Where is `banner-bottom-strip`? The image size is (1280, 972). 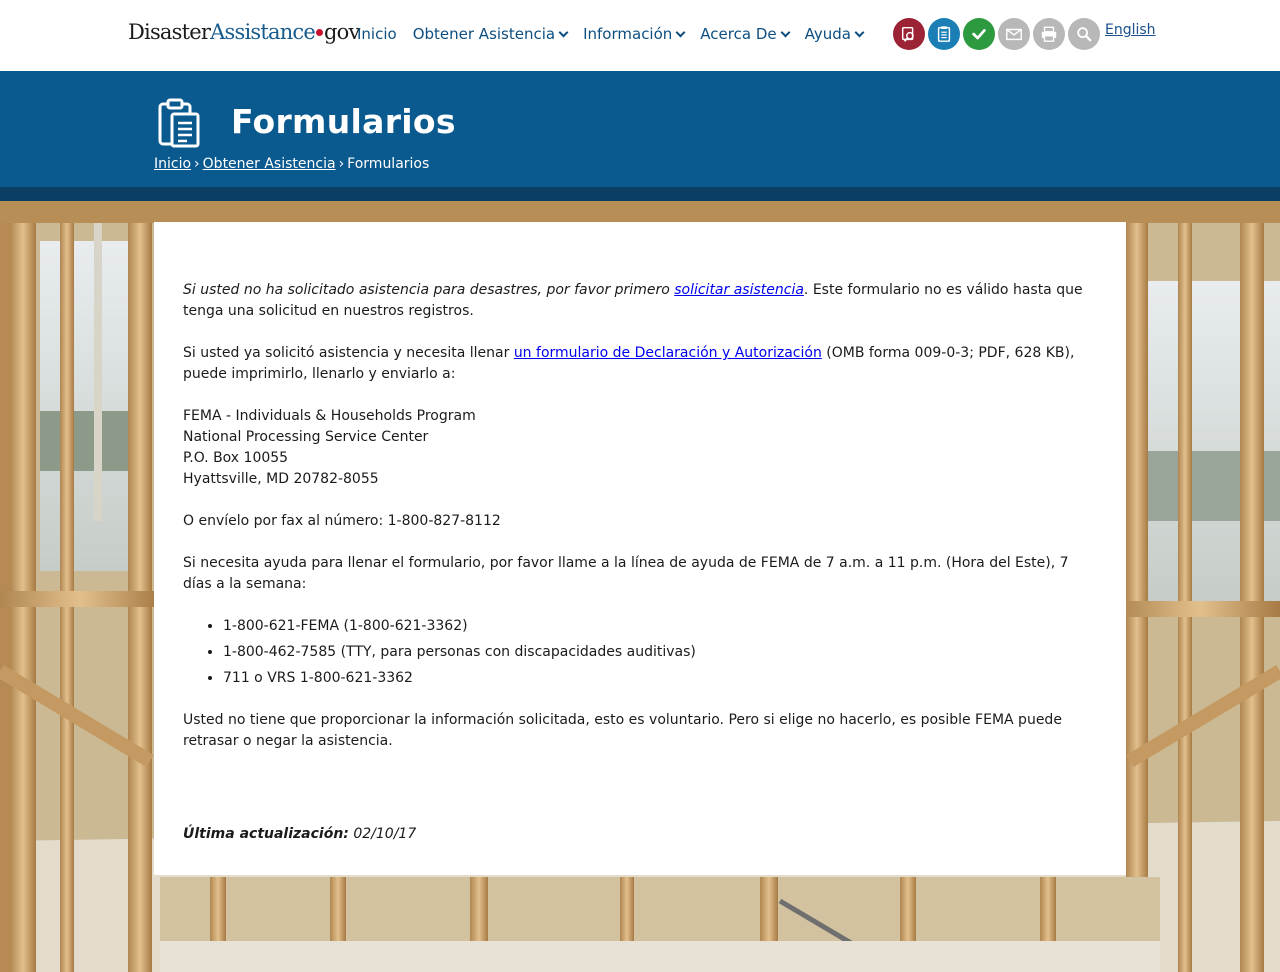 banner-bottom-strip is located at coordinates (640, 194).